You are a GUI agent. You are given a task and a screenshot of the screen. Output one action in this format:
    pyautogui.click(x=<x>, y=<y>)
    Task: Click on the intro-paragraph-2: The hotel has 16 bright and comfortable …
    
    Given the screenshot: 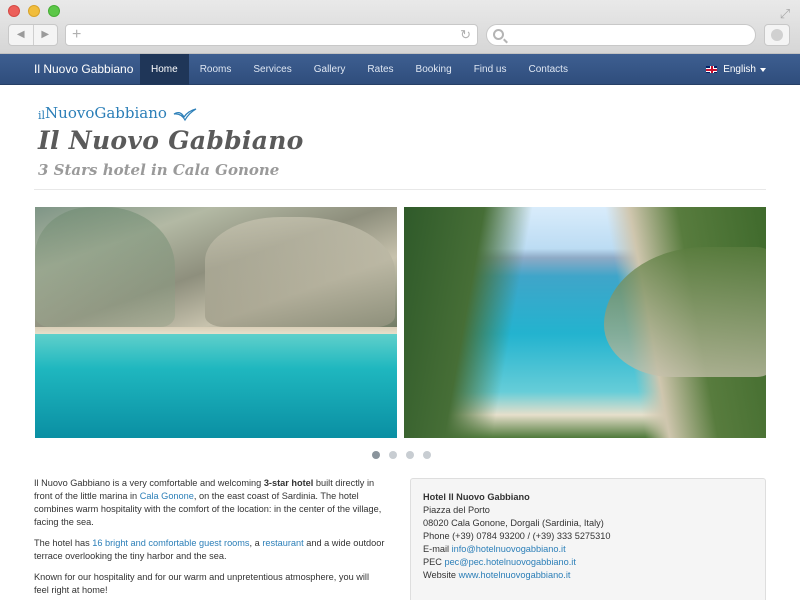 What is the action you would take?
    pyautogui.click(x=210, y=550)
    